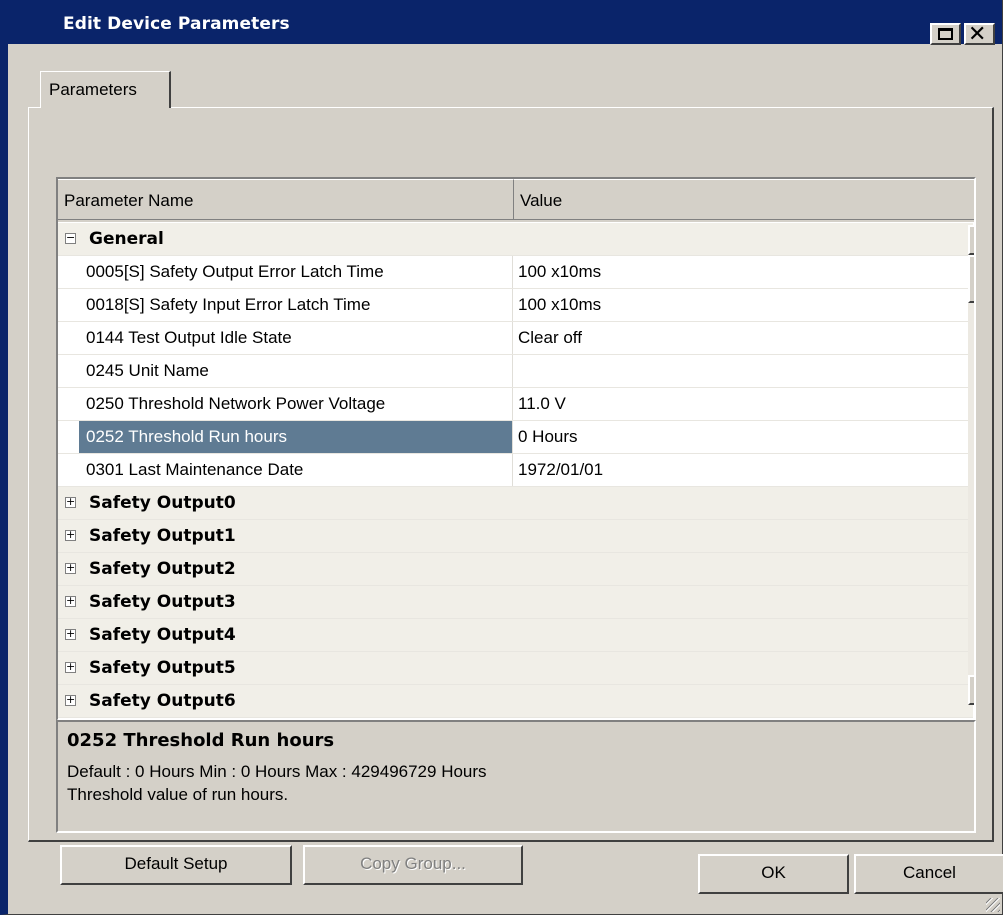 This screenshot has height=915, width=1003. I want to click on group-label: Safety Output4, so click(162, 635).